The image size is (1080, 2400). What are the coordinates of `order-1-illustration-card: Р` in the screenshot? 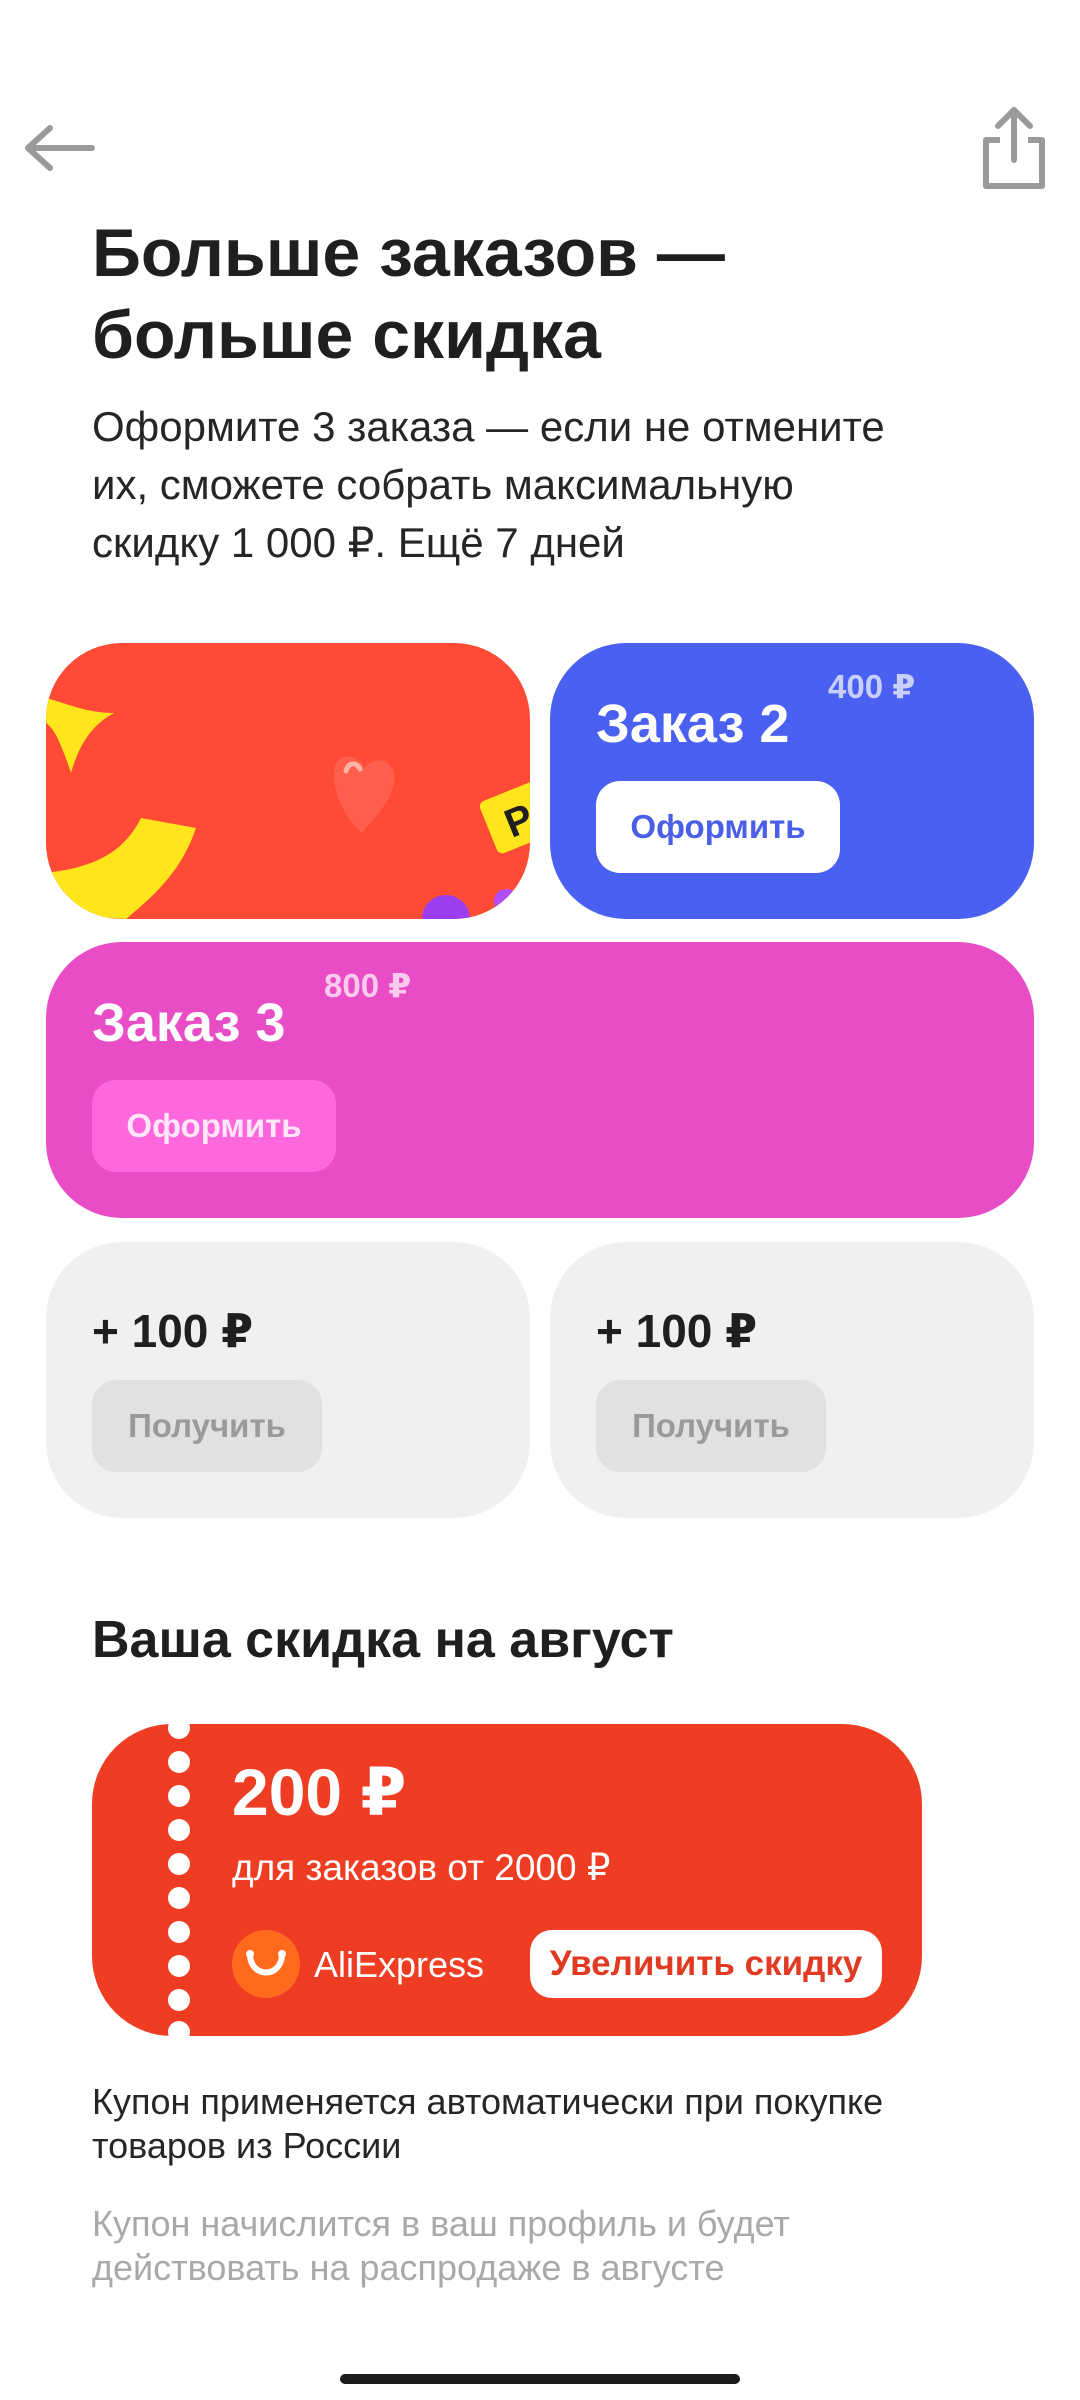 It's located at (288, 781).